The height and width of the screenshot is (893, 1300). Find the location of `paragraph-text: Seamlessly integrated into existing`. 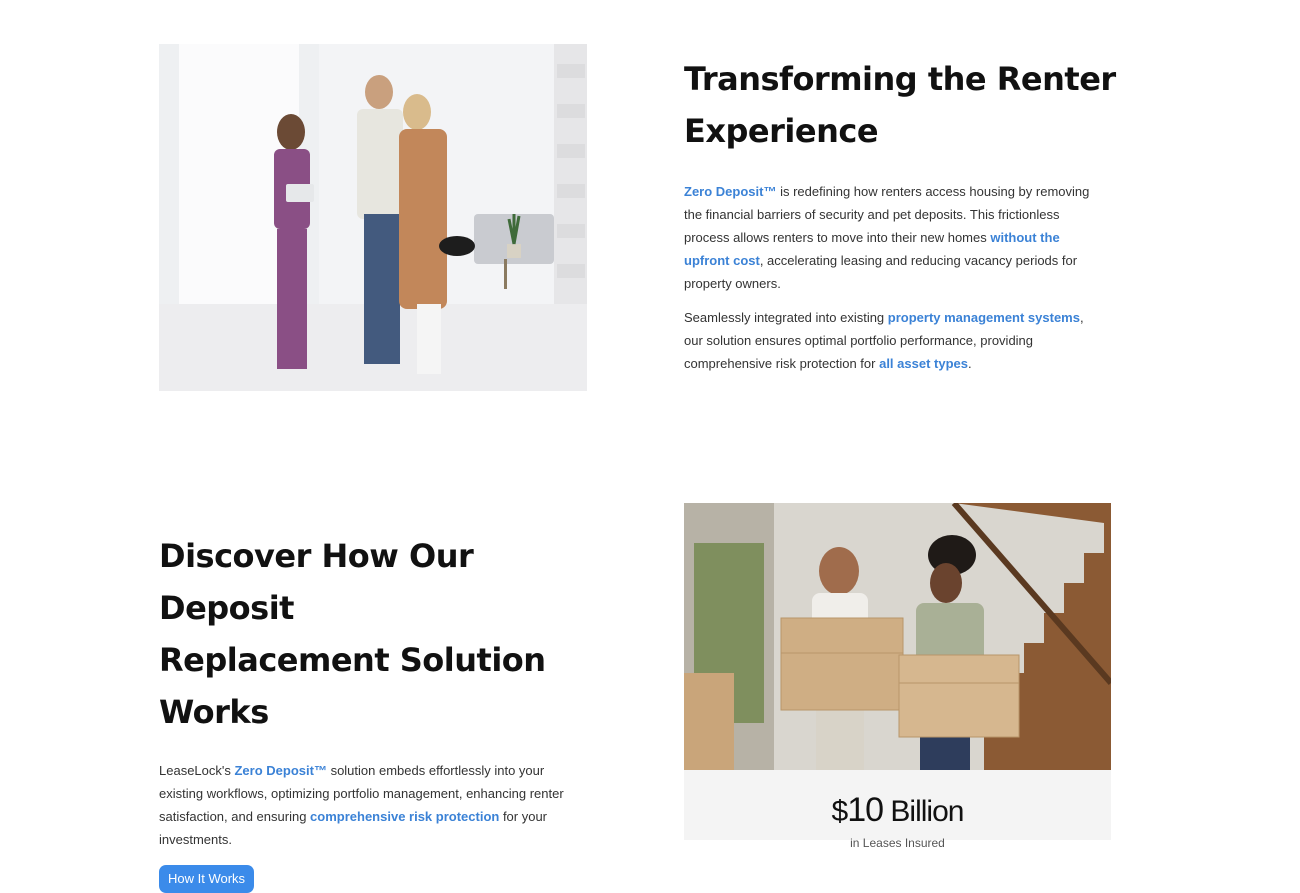

paragraph-text: Seamlessly integrated into existing is located at coordinates (786, 317).